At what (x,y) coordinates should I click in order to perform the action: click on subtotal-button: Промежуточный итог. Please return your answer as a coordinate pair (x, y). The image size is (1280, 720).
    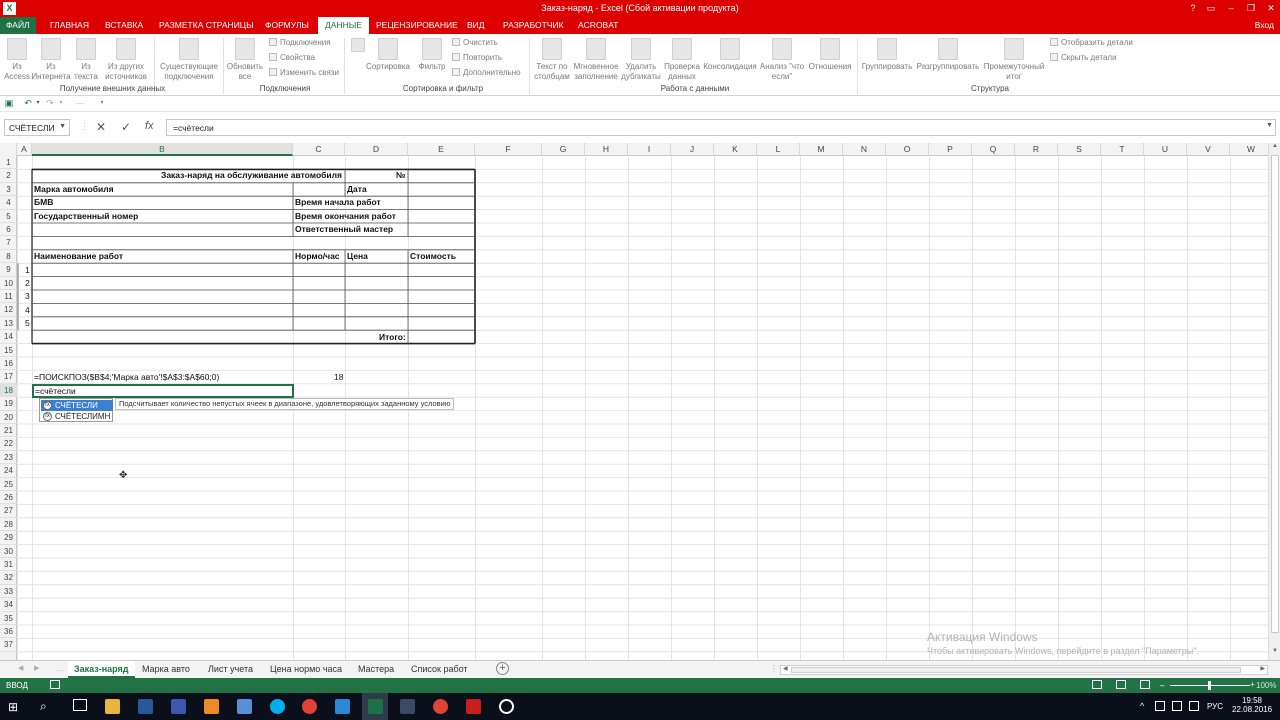
    Looking at the image, I should click on (1014, 60).